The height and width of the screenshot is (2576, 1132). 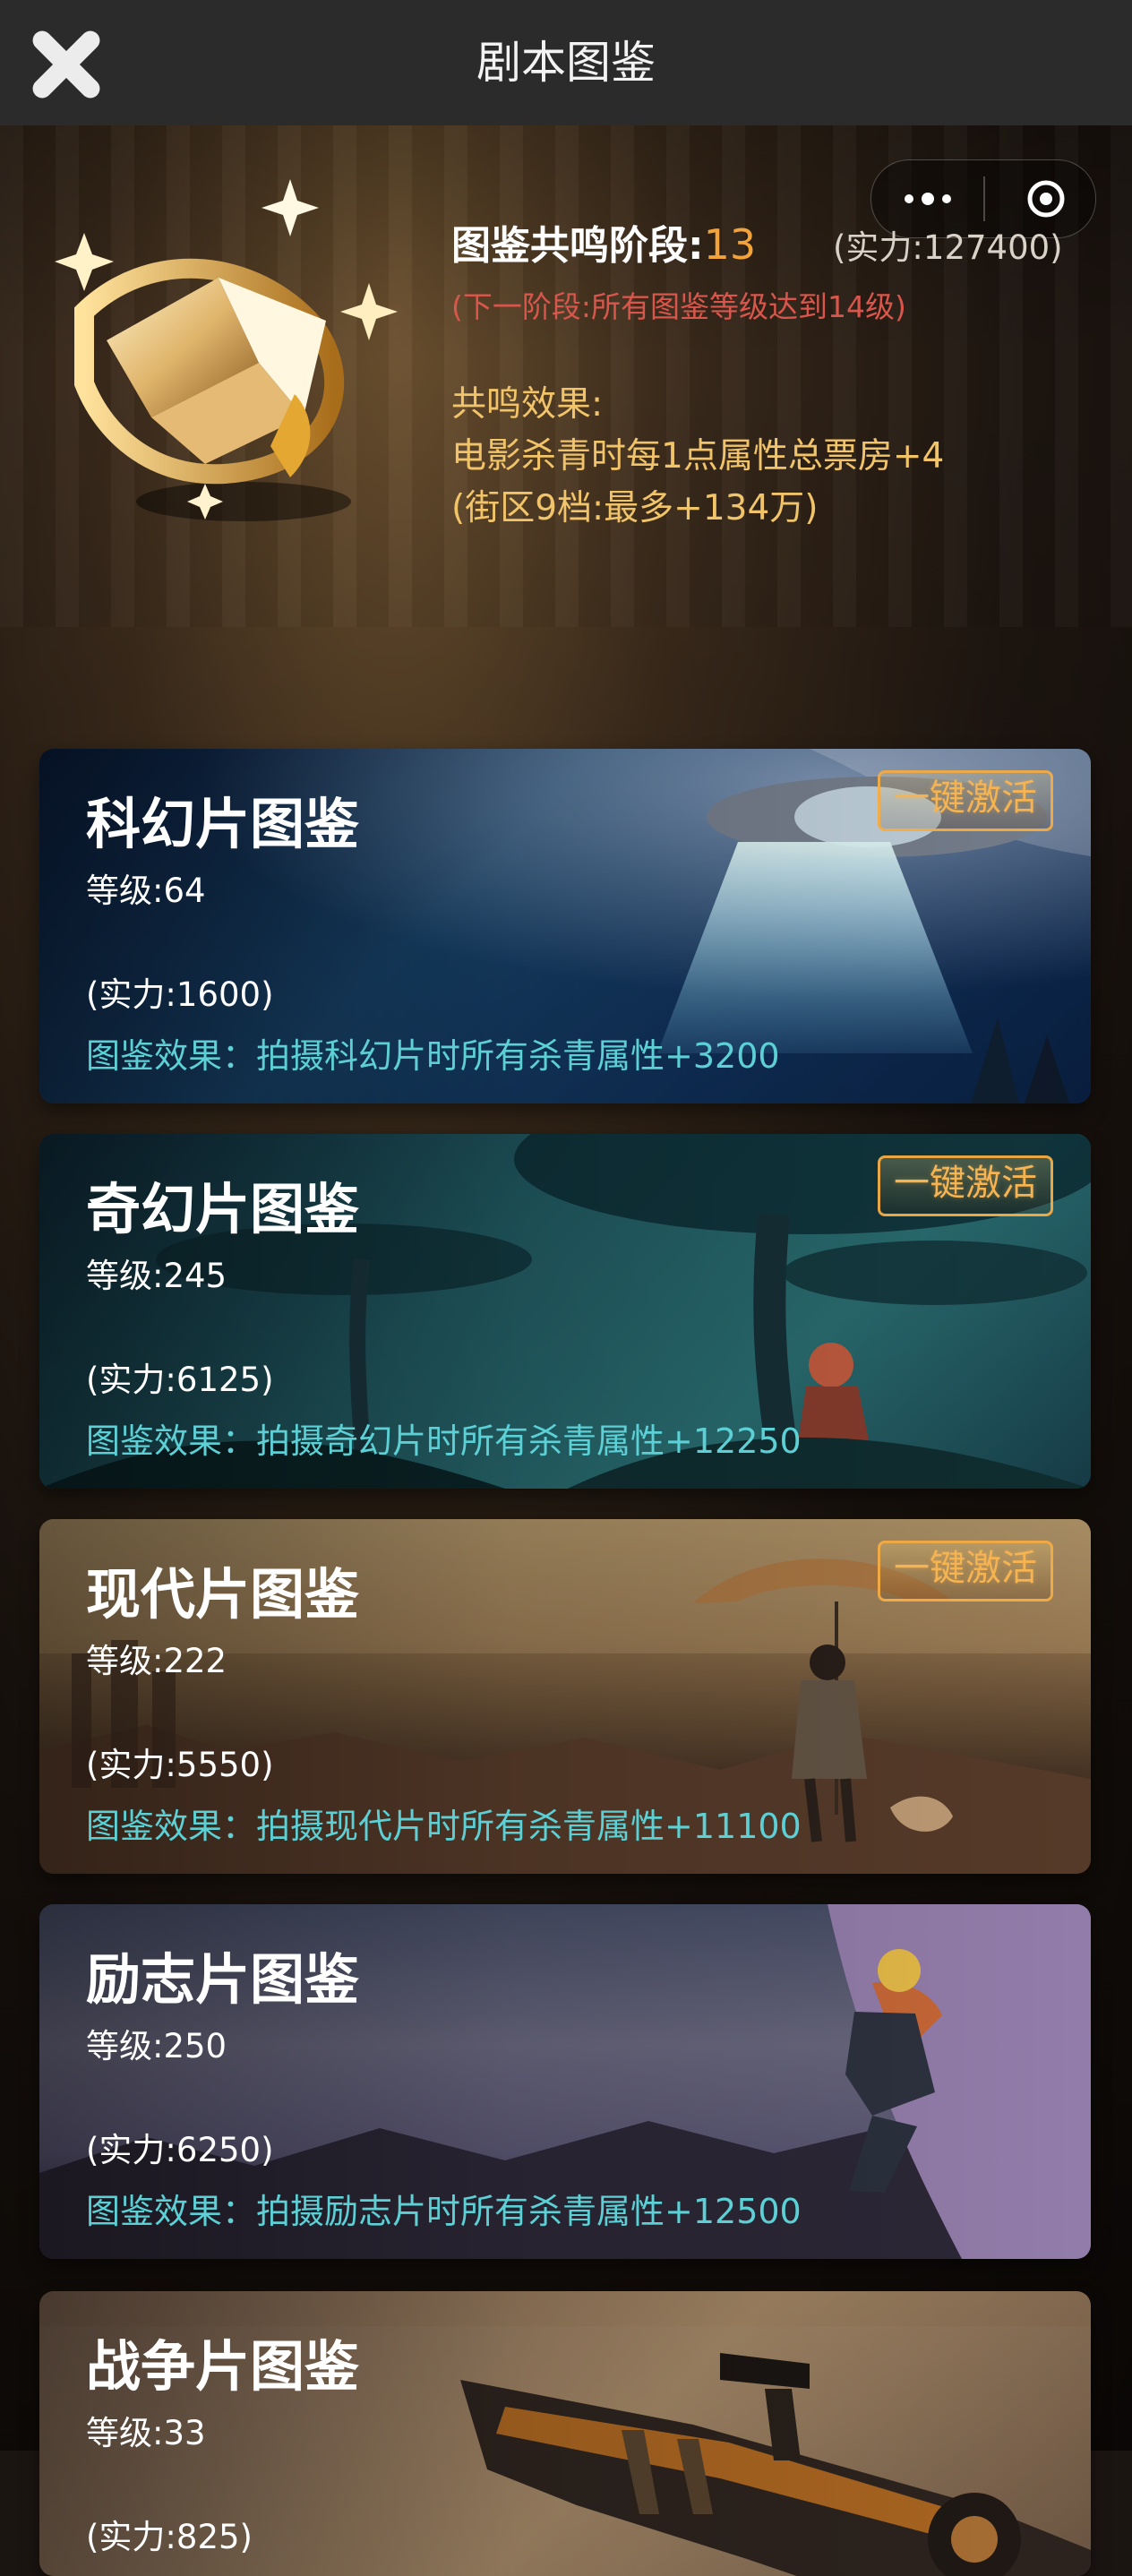 What do you see at coordinates (678, 306) in the screenshot?
I see `next-stage-text: (下一阶段:所有图鉴等级达到14级)` at bounding box center [678, 306].